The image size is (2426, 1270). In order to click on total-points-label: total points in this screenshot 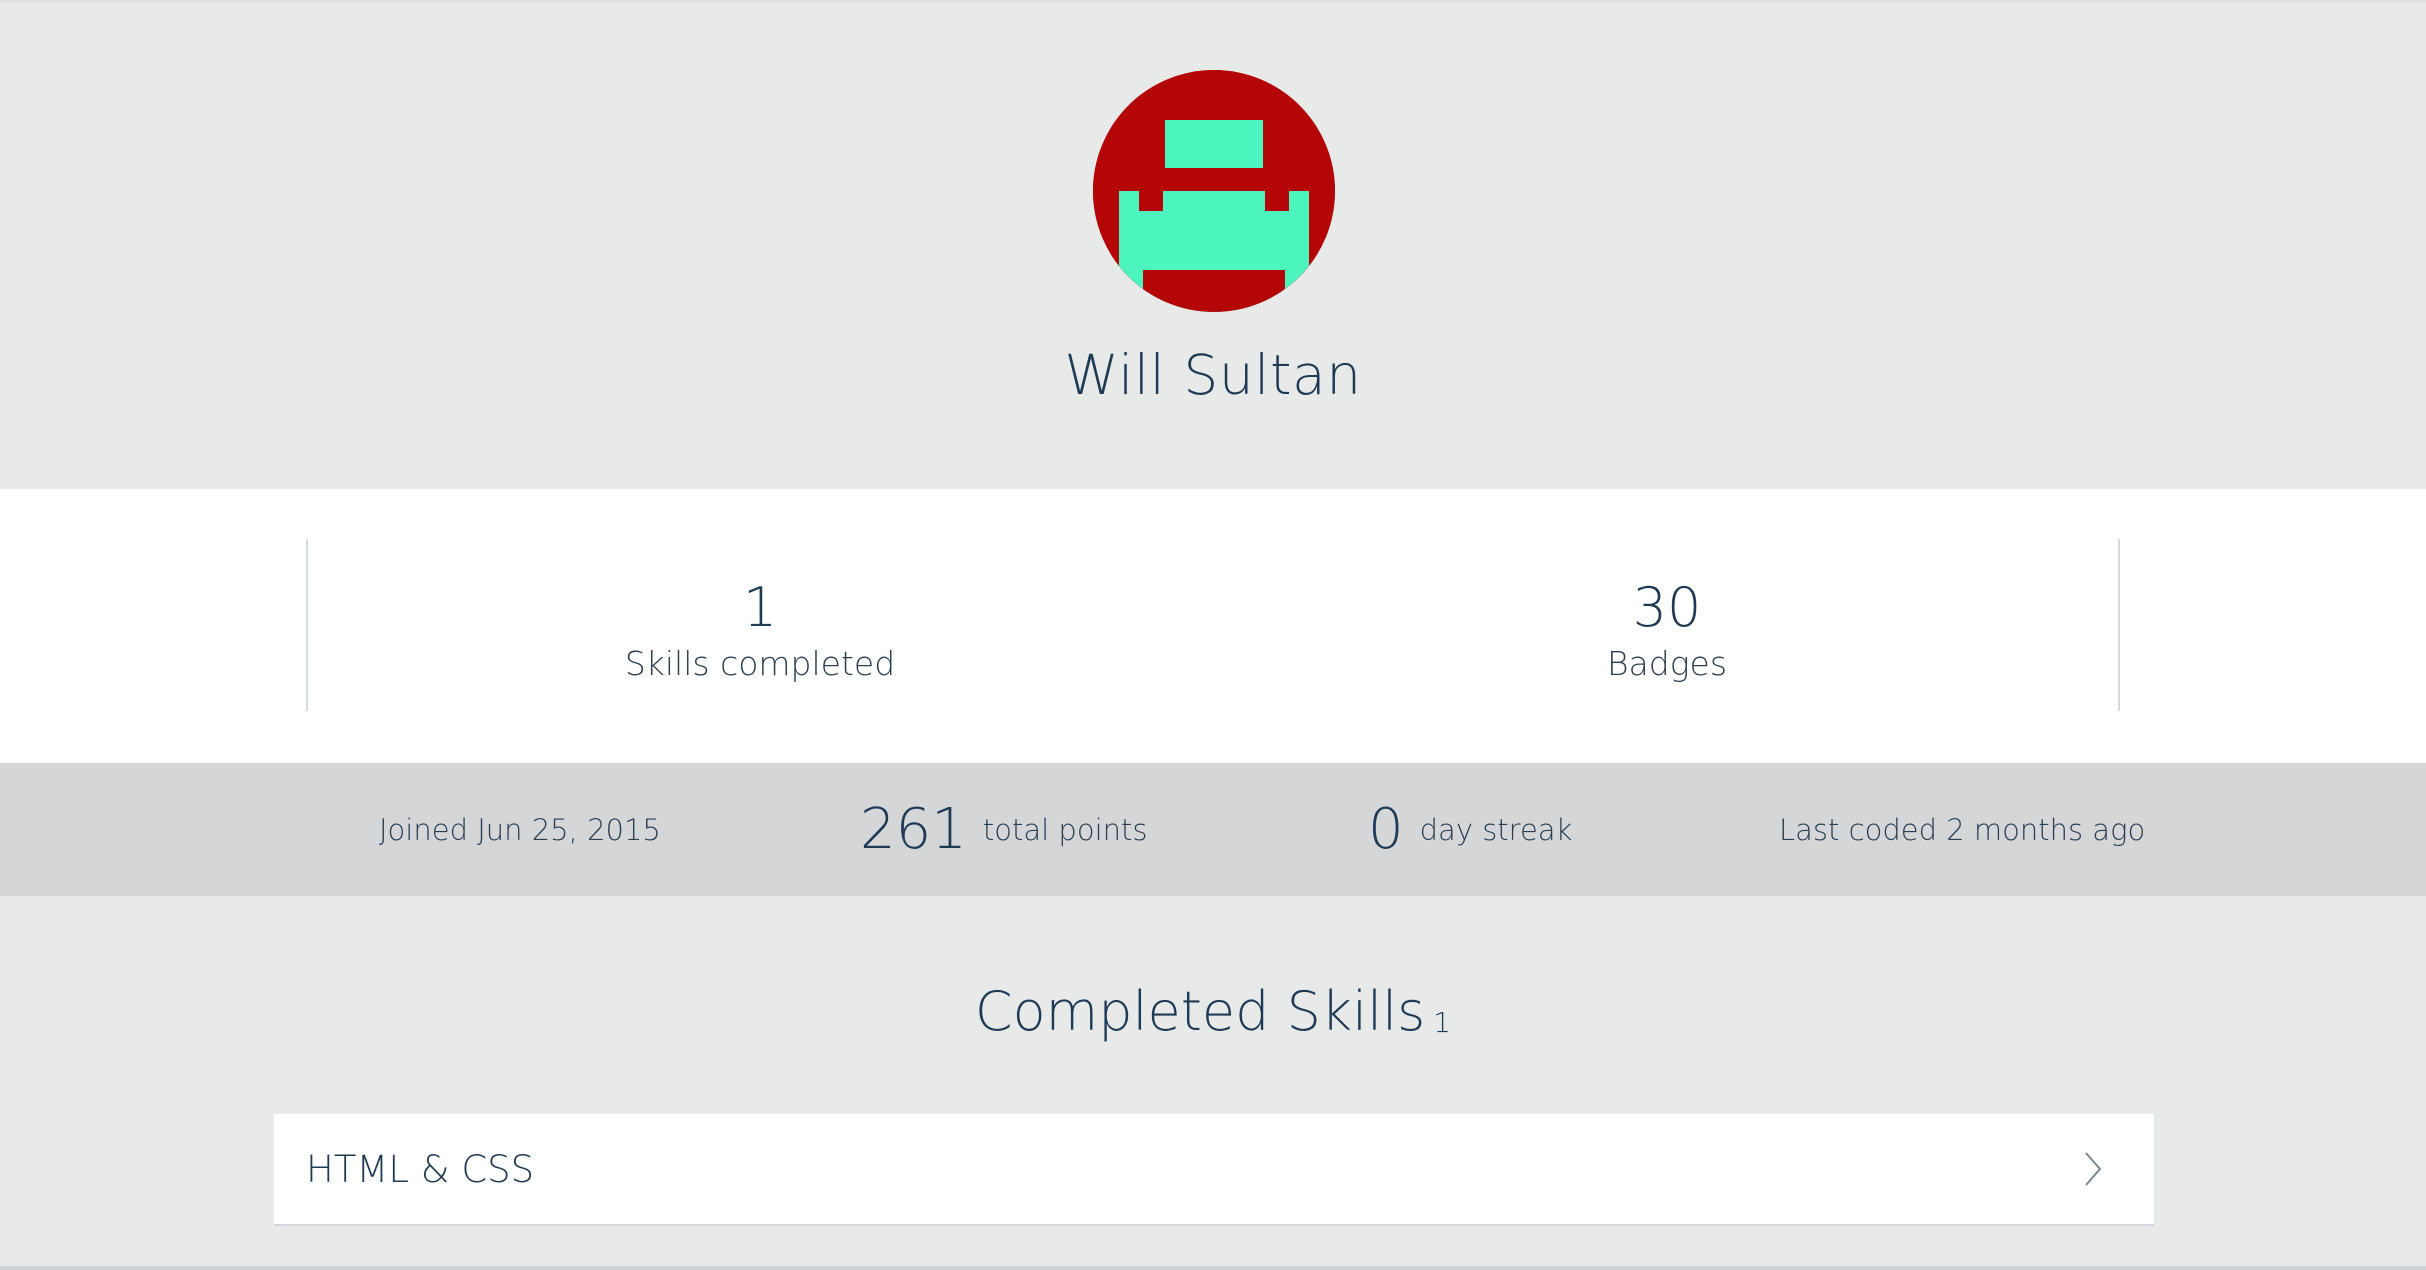, I will do `click(1065, 829)`.